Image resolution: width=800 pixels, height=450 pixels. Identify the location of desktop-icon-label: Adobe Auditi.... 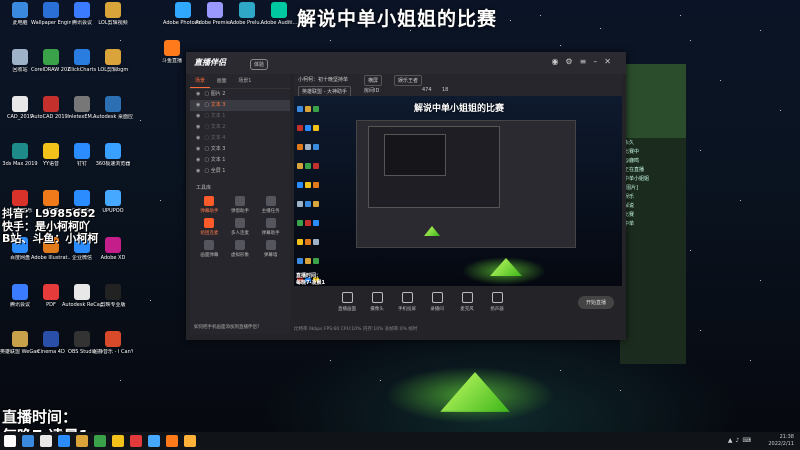
(279, 23).